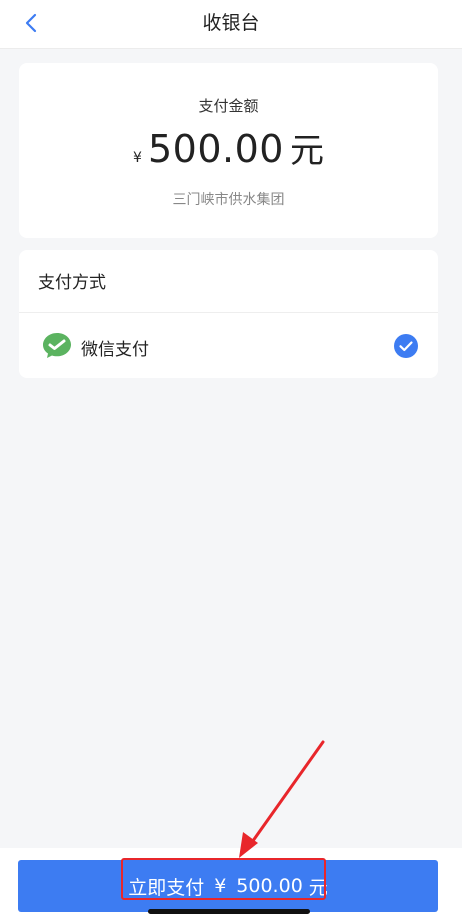 This screenshot has width=462, height=915. I want to click on navigation-bar: 收银台, so click(231, 24).